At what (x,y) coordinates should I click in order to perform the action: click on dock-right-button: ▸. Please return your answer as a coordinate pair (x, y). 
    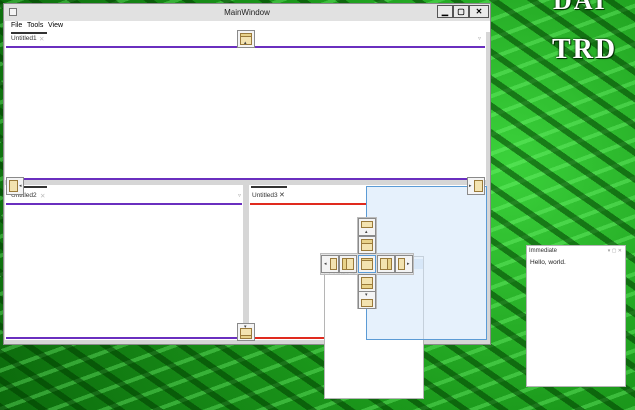
    Looking at the image, I should click on (476, 186).